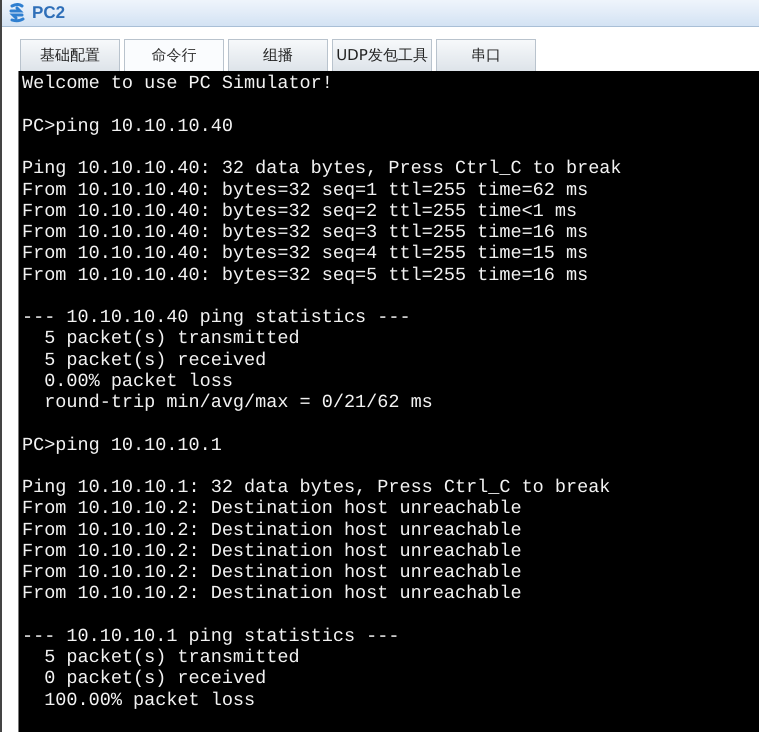  What do you see at coordinates (306, 254) in the screenshot?
I see `terminal-line: From 10.10.10.40: bytes=32 seq=4 ttl=255 time=15 ms` at bounding box center [306, 254].